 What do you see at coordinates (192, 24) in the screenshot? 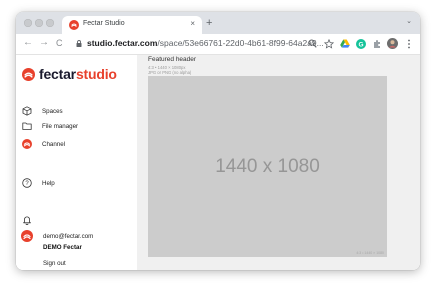
I see `tab-close-icon: ×` at bounding box center [192, 24].